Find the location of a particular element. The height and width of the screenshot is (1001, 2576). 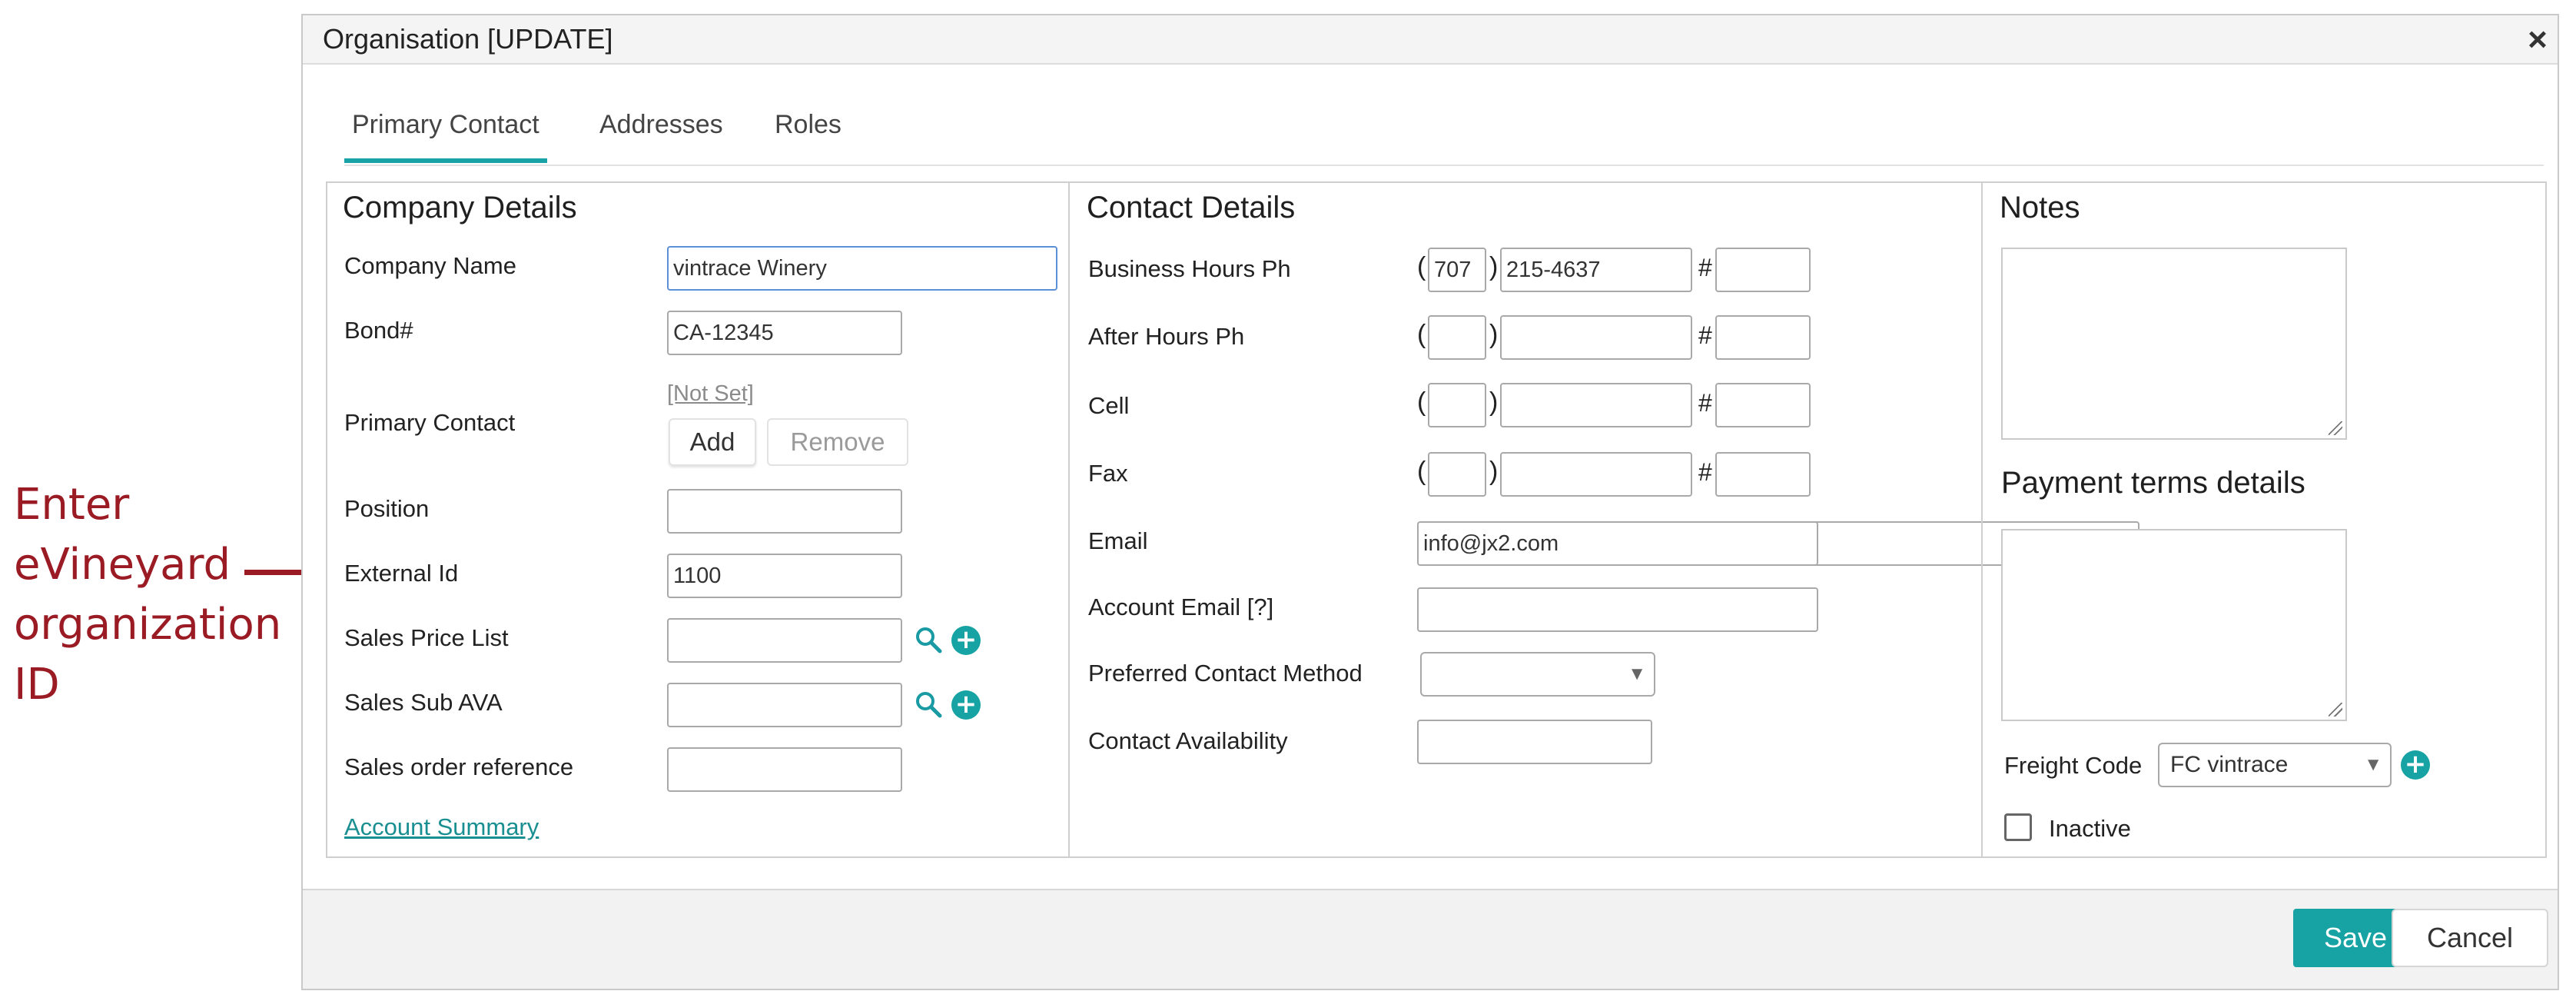

fax-extension-input is located at coordinates (1763, 474).